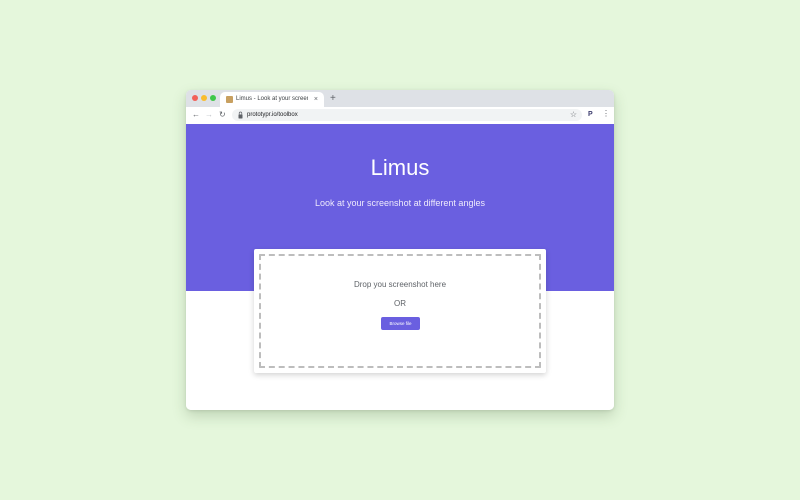  I want to click on forward-icon: →, so click(209, 115).